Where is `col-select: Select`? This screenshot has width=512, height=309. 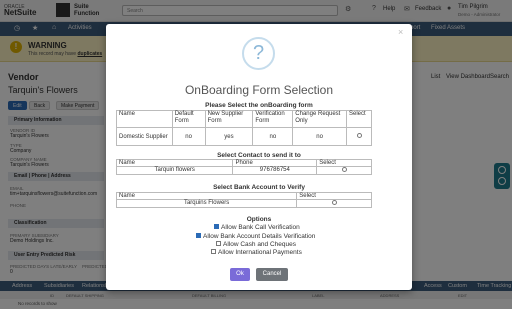
col-select: Select is located at coordinates (359, 119).